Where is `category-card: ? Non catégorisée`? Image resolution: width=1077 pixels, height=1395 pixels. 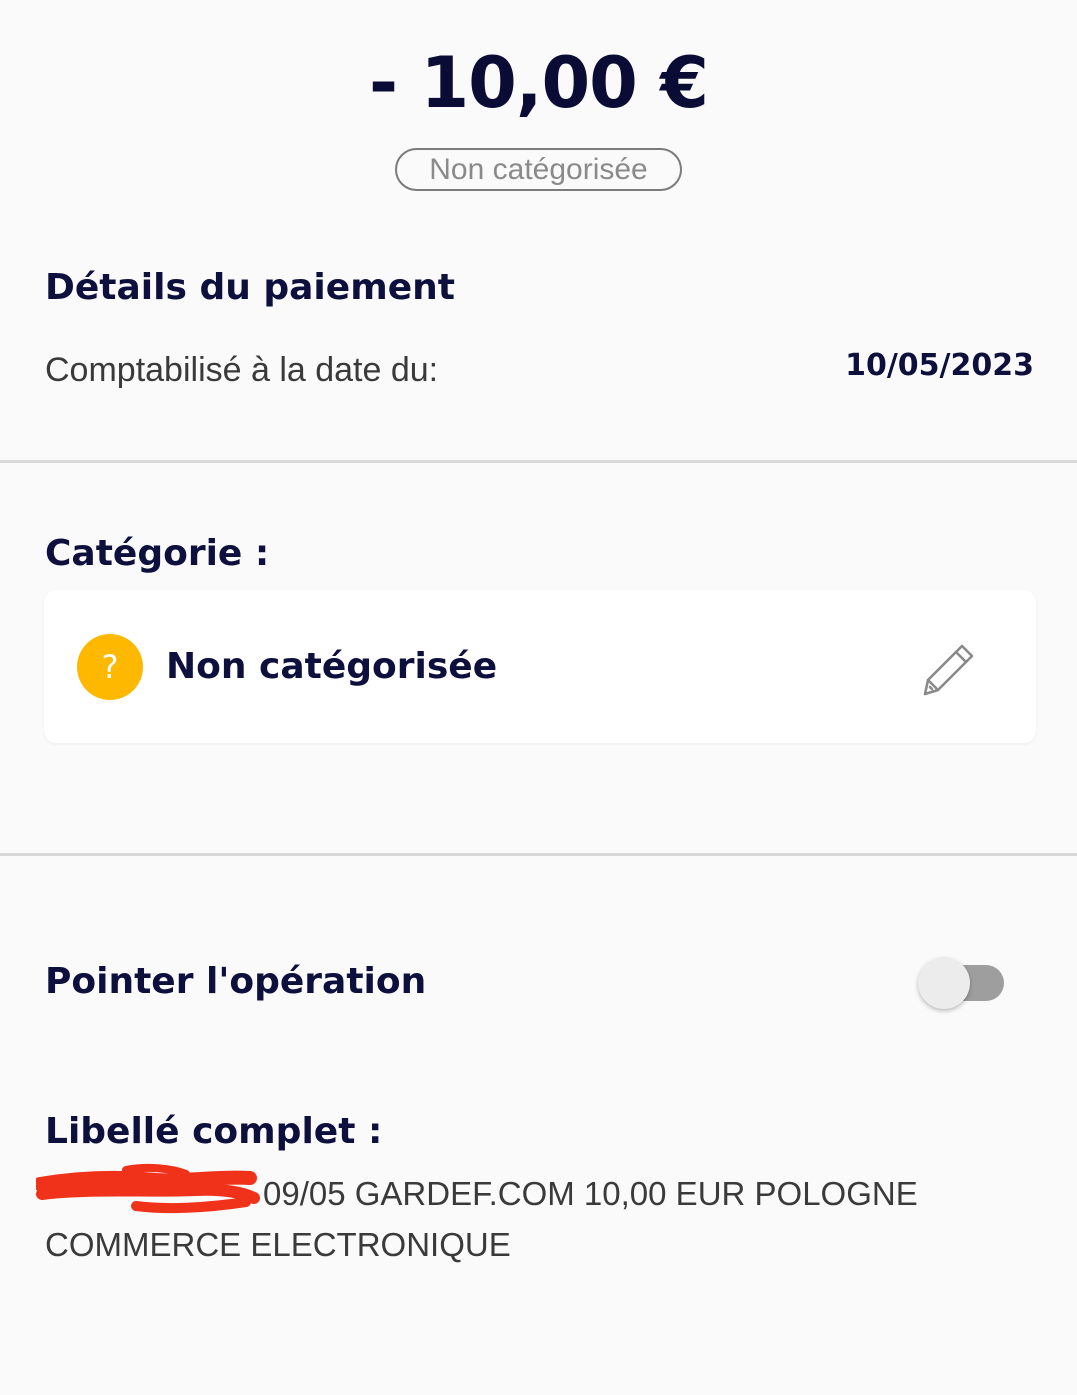
category-card: ? Non catégorisée is located at coordinates (540, 666).